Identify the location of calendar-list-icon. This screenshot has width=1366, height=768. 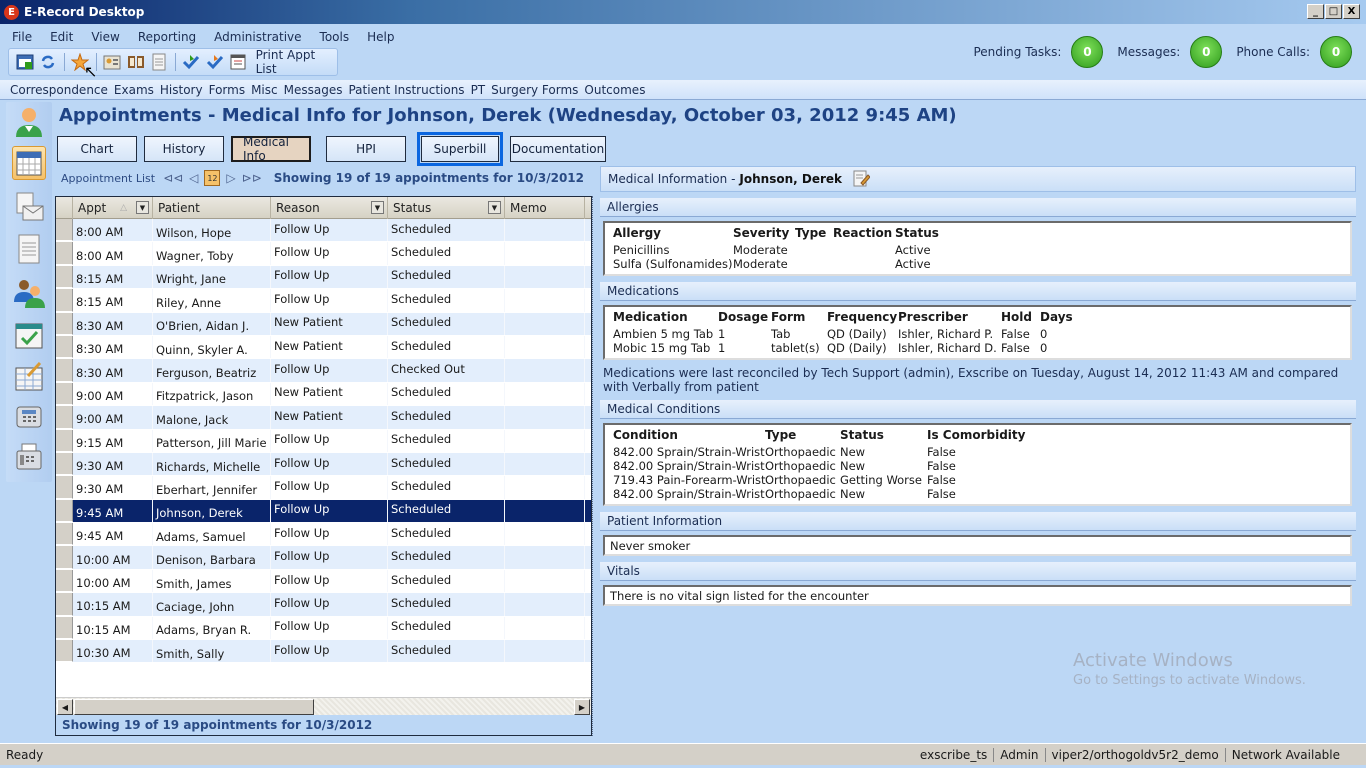
(237, 62).